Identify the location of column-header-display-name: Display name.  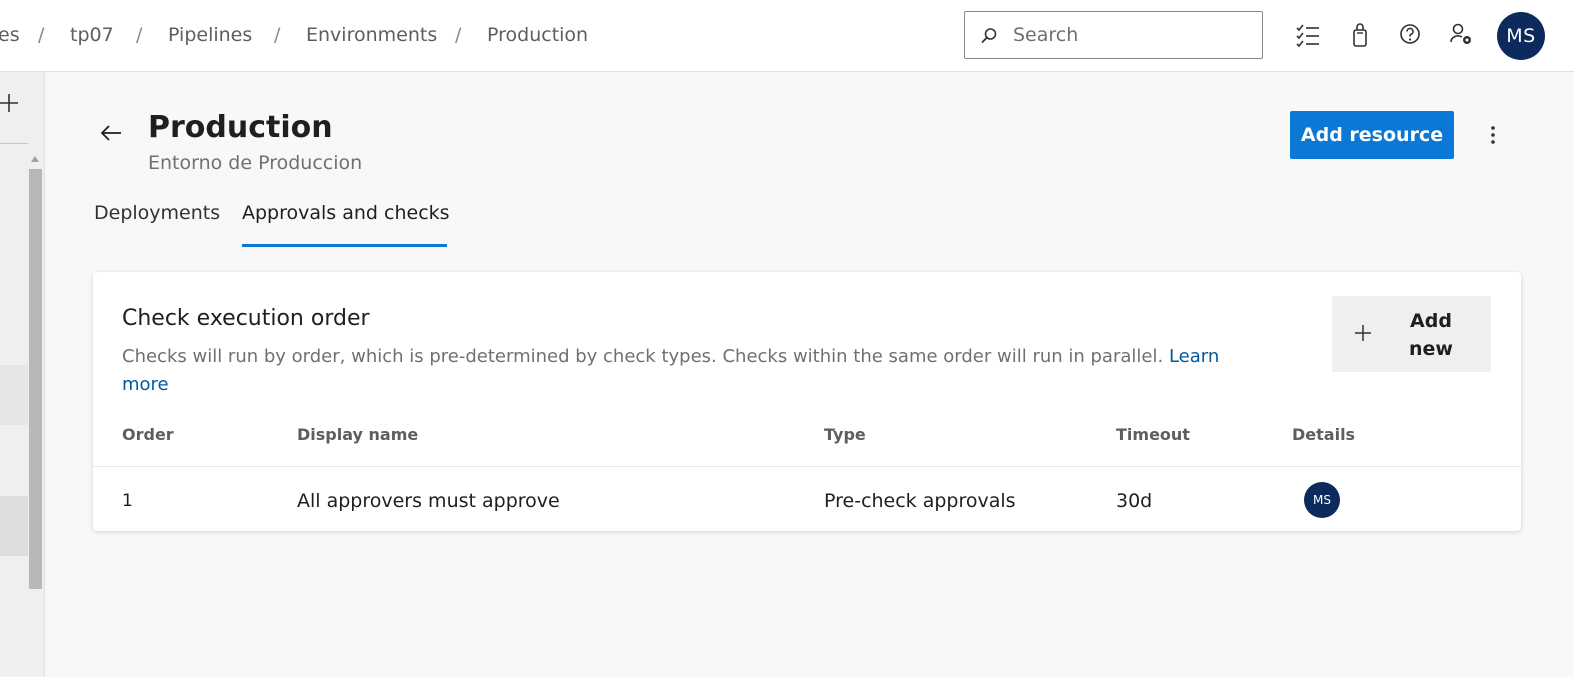
(358, 434).